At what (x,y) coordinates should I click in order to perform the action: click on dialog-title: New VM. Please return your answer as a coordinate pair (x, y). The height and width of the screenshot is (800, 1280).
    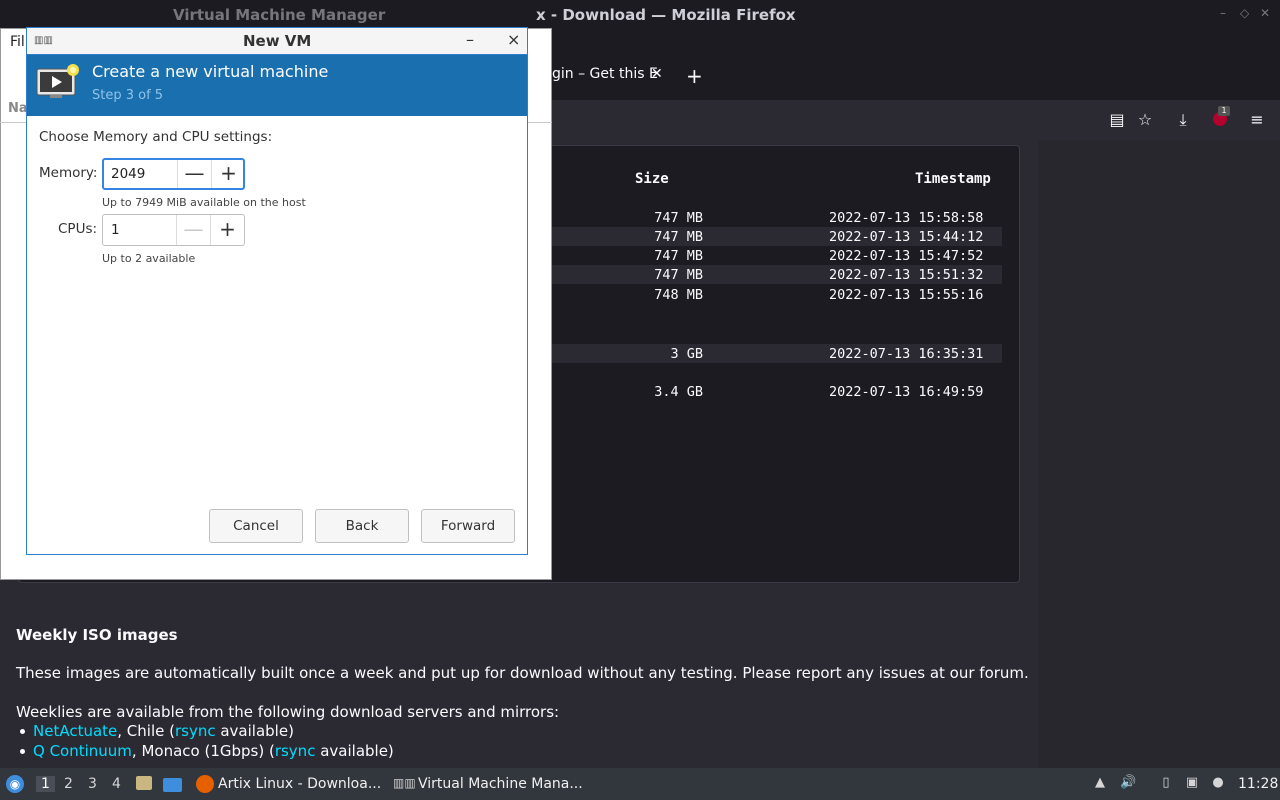
    Looking at the image, I should click on (277, 41).